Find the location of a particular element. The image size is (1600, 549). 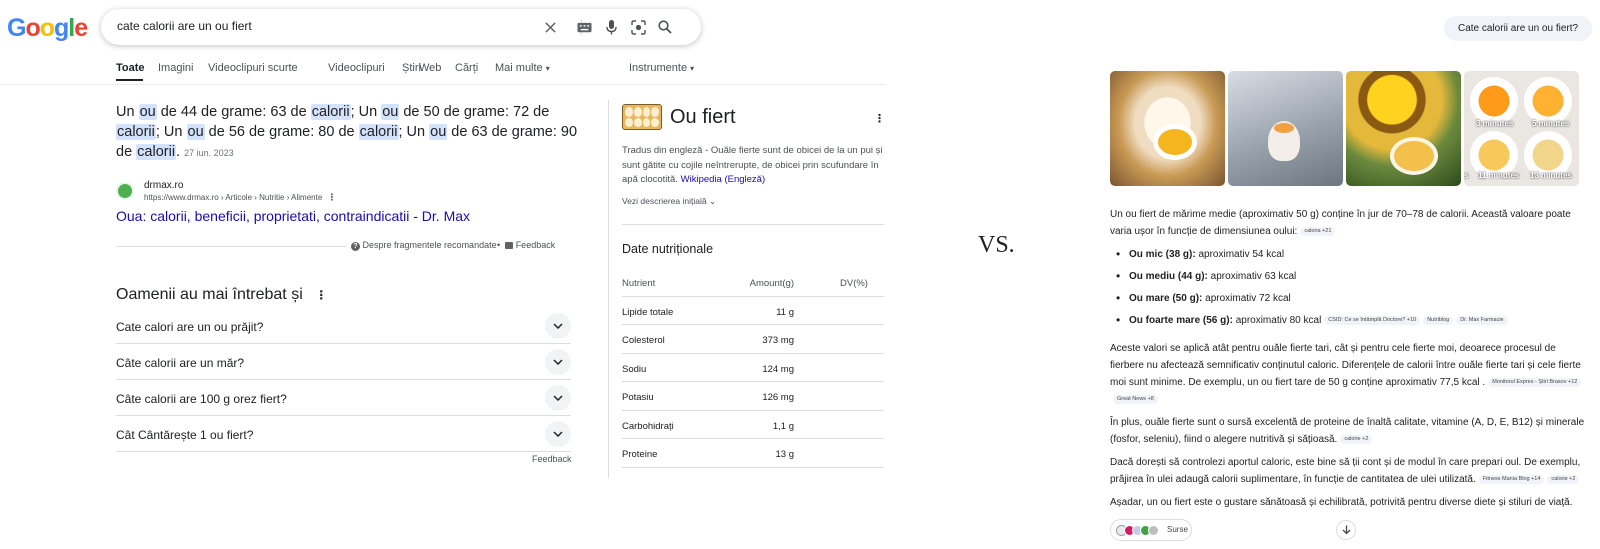

feedback-icon is located at coordinates (509, 246).